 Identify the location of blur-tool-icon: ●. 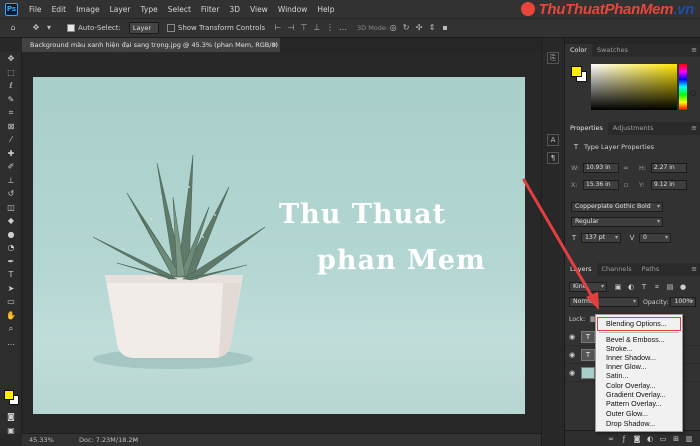
(11, 235).